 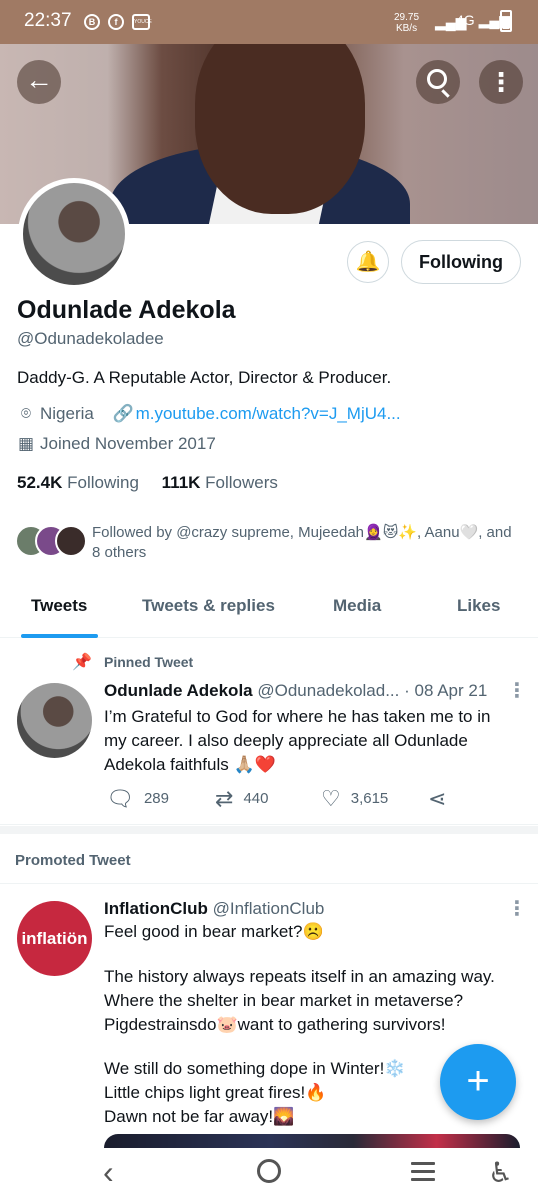 I want to click on promoted-divider, so click(x=269, y=883).